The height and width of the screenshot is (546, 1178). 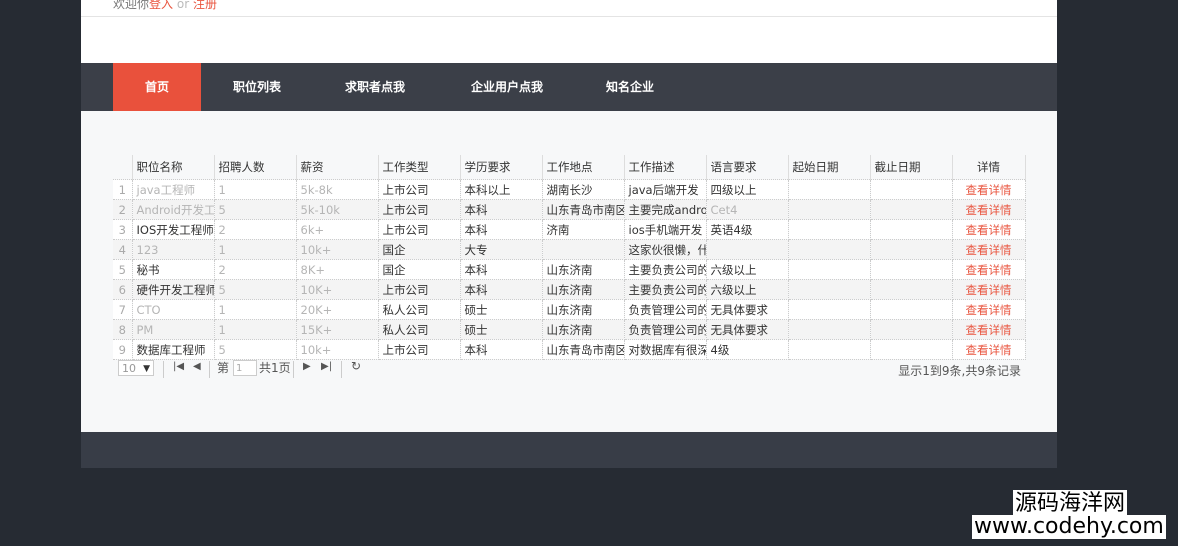 What do you see at coordinates (275, 368) in the screenshot?
I see `total-pages-label: 共1页` at bounding box center [275, 368].